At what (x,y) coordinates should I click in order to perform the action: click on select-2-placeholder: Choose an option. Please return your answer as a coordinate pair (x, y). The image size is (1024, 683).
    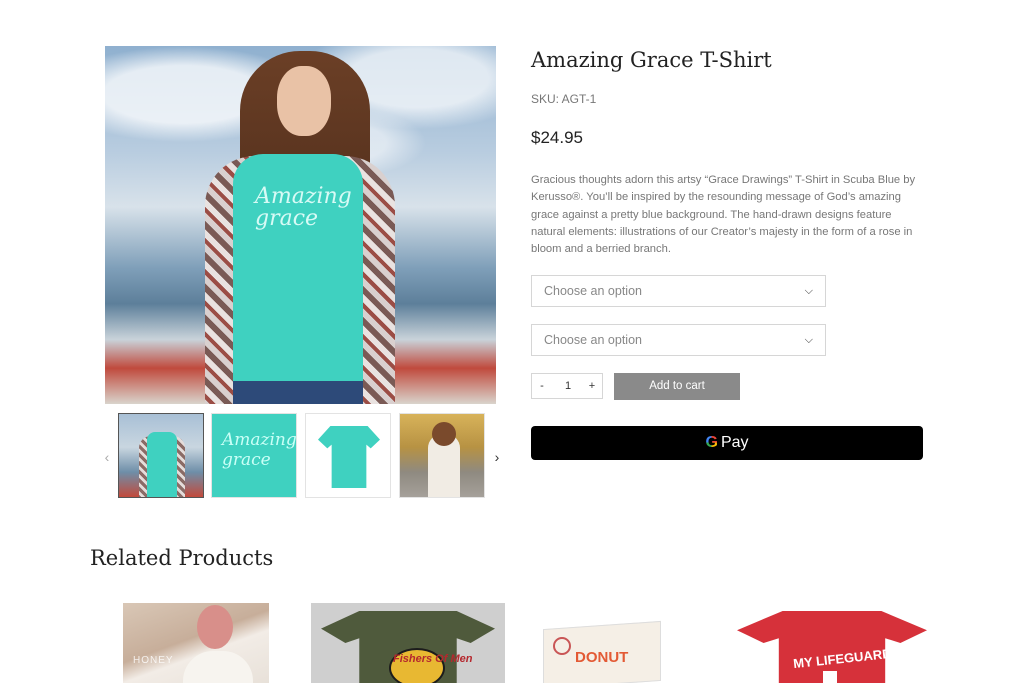
    Looking at the image, I should click on (593, 340).